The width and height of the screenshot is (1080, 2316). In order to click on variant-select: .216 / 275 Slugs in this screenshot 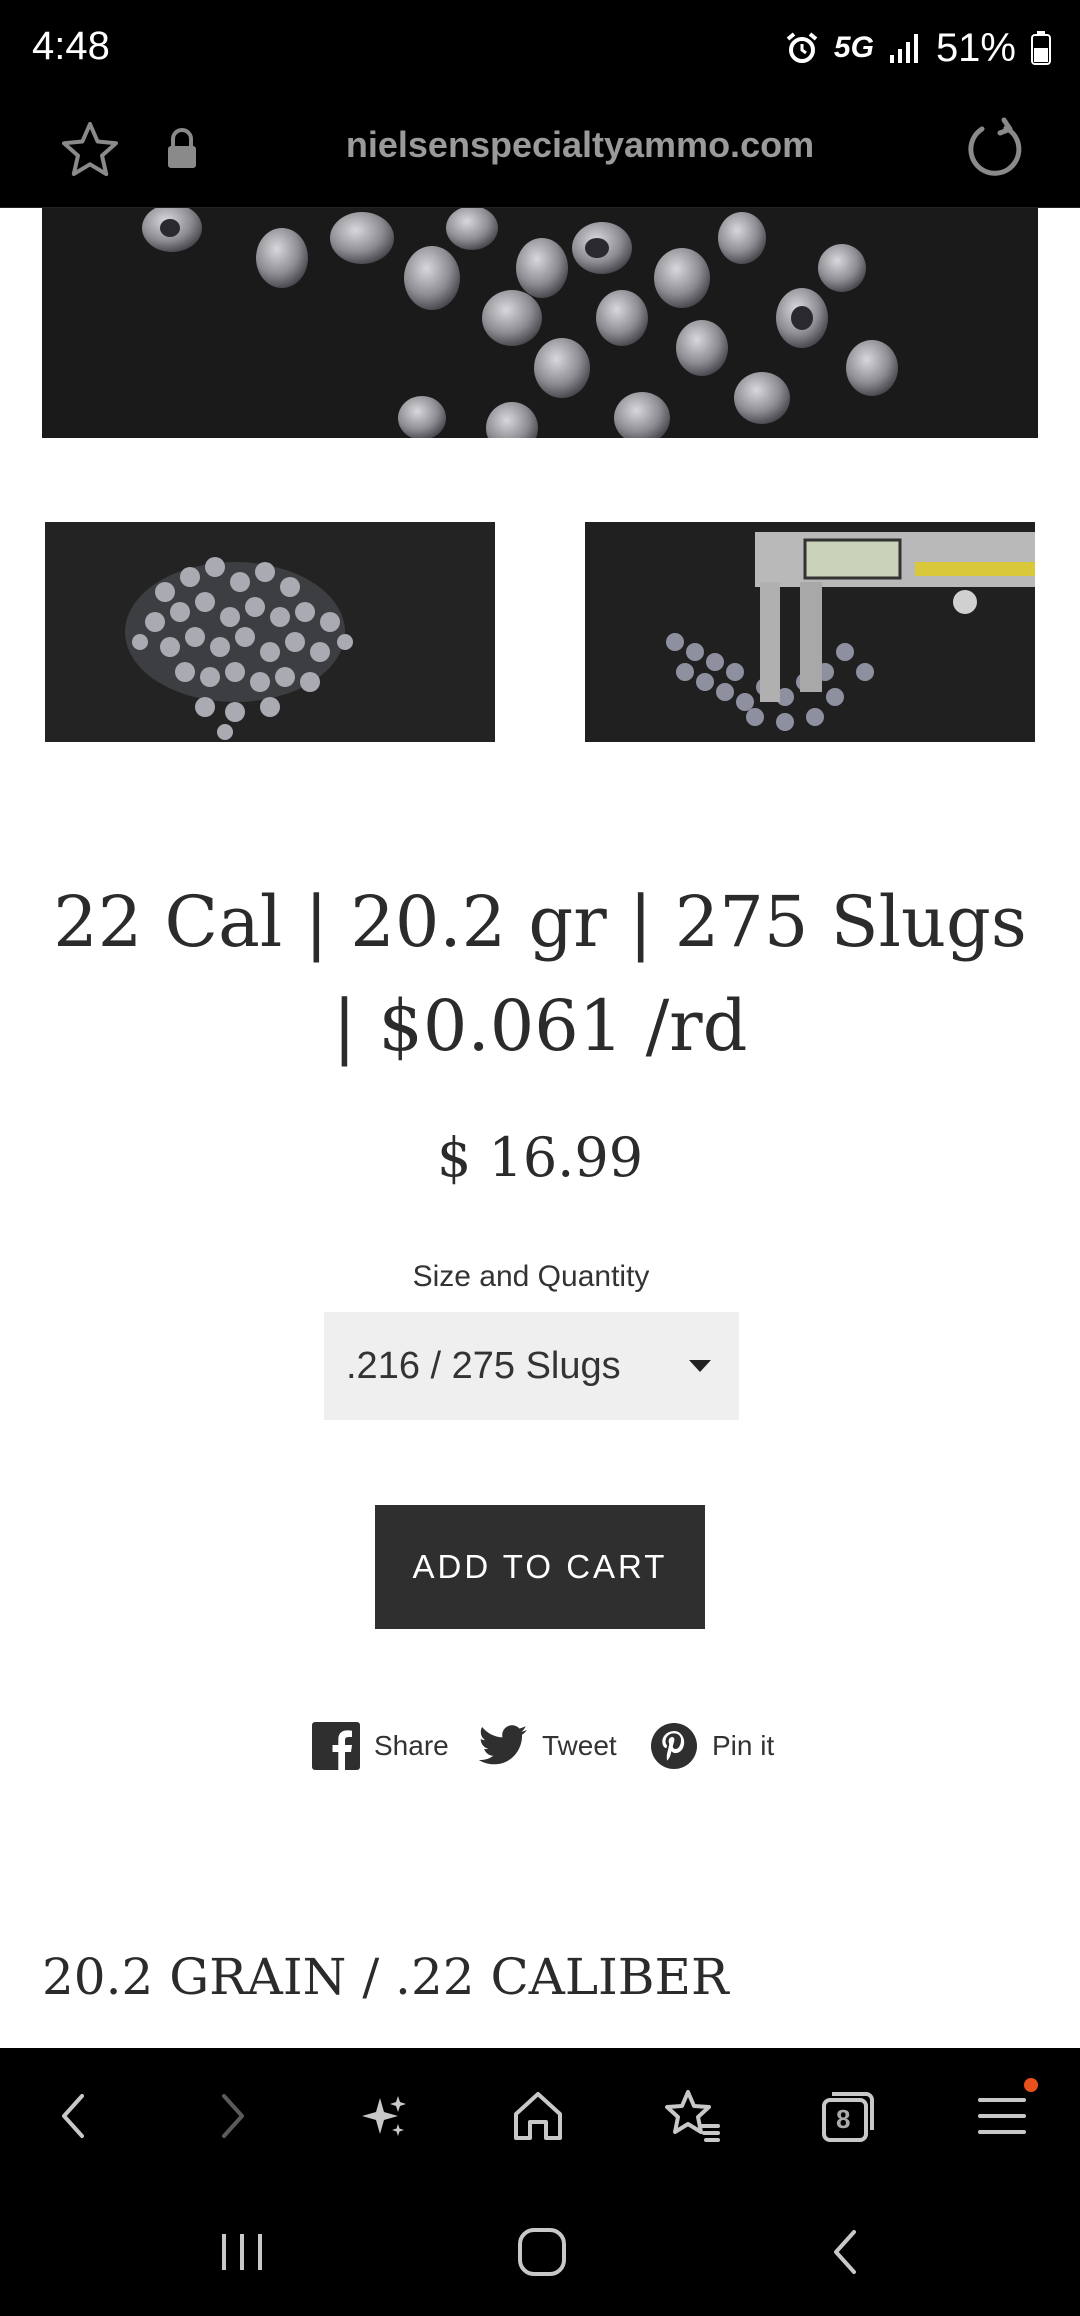, I will do `click(531, 1366)`.